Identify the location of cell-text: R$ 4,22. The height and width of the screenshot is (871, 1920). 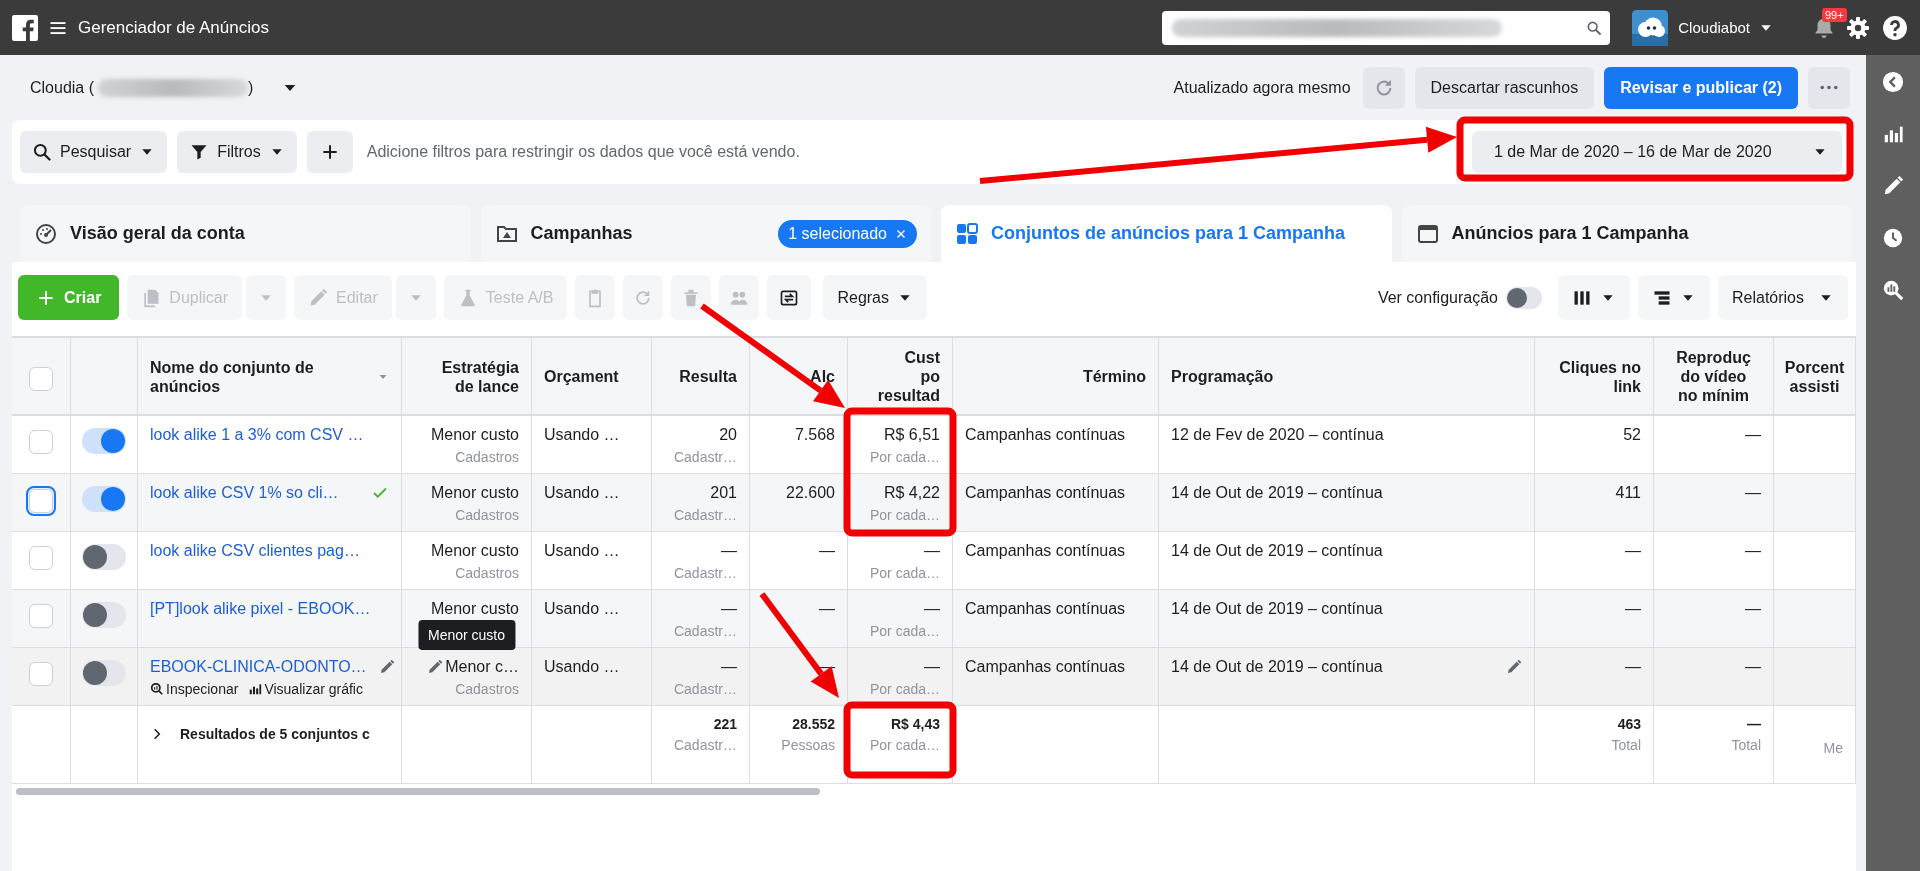
(911, 493).